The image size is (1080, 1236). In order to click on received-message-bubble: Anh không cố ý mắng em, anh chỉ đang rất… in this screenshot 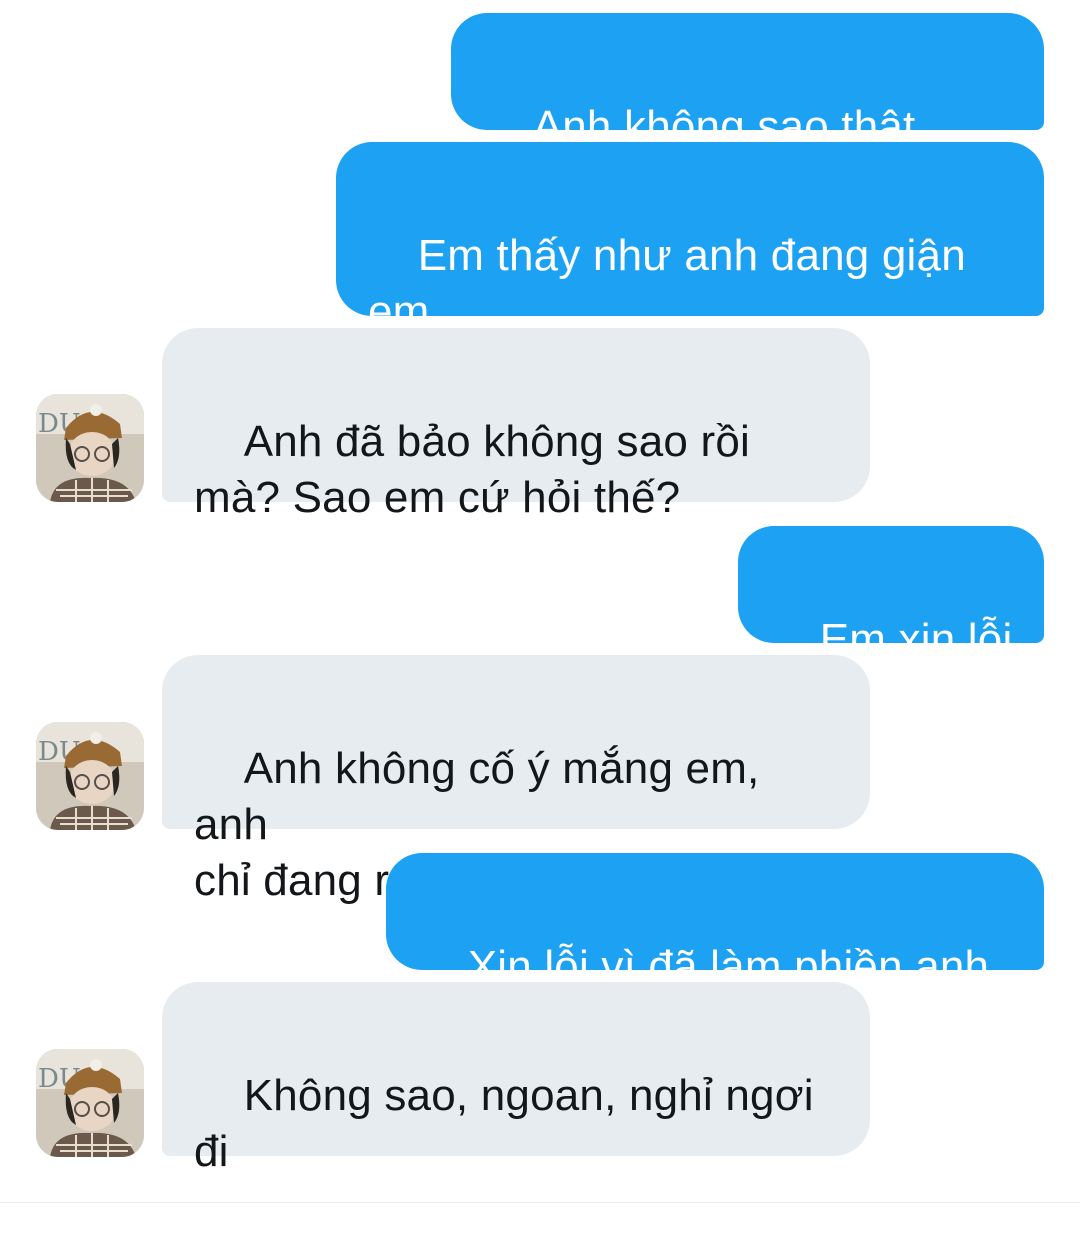, I will do `click(516, 780)`.